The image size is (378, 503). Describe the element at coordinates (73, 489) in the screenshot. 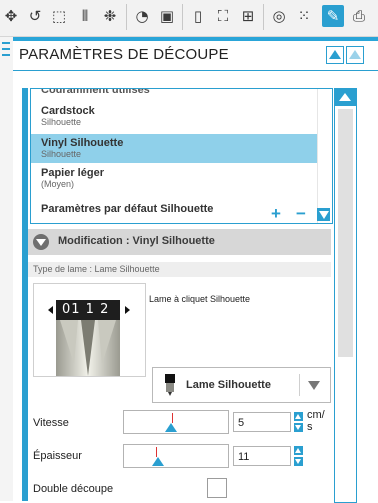

I see `double-cut-label: Double découpe` at that location.